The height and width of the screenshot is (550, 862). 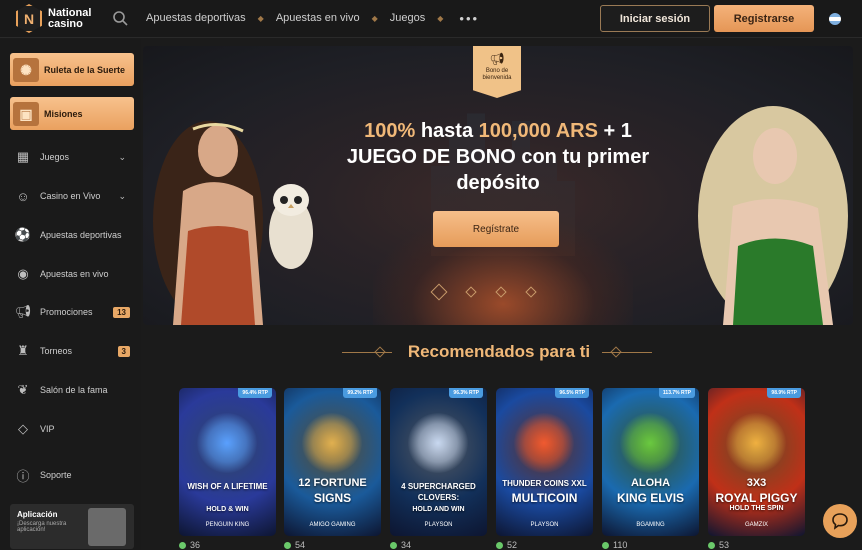 I want to click on game-title: ALOHA, so click(x=650, y=483).